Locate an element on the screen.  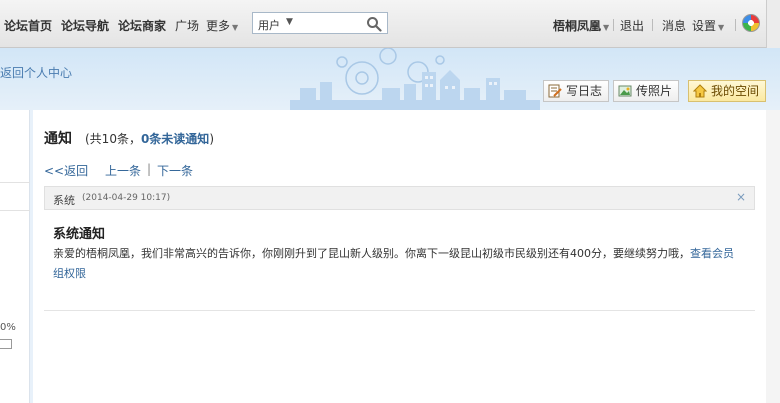
notice-category: 系统 is located at coordinates (64, 200).